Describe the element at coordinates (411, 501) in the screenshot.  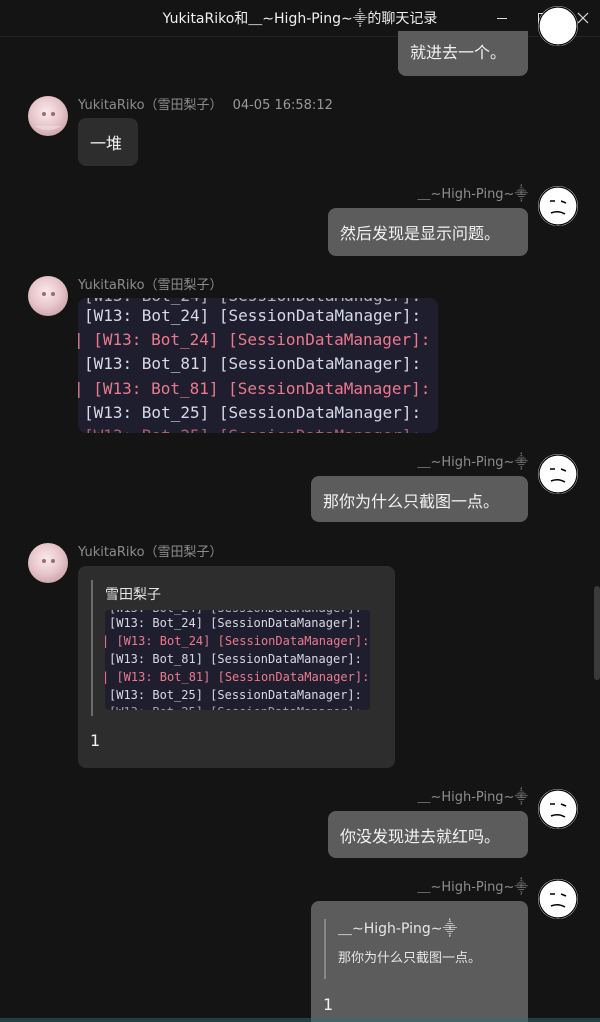
I see `message-text: 那你为什么只截图一点。` at that location.